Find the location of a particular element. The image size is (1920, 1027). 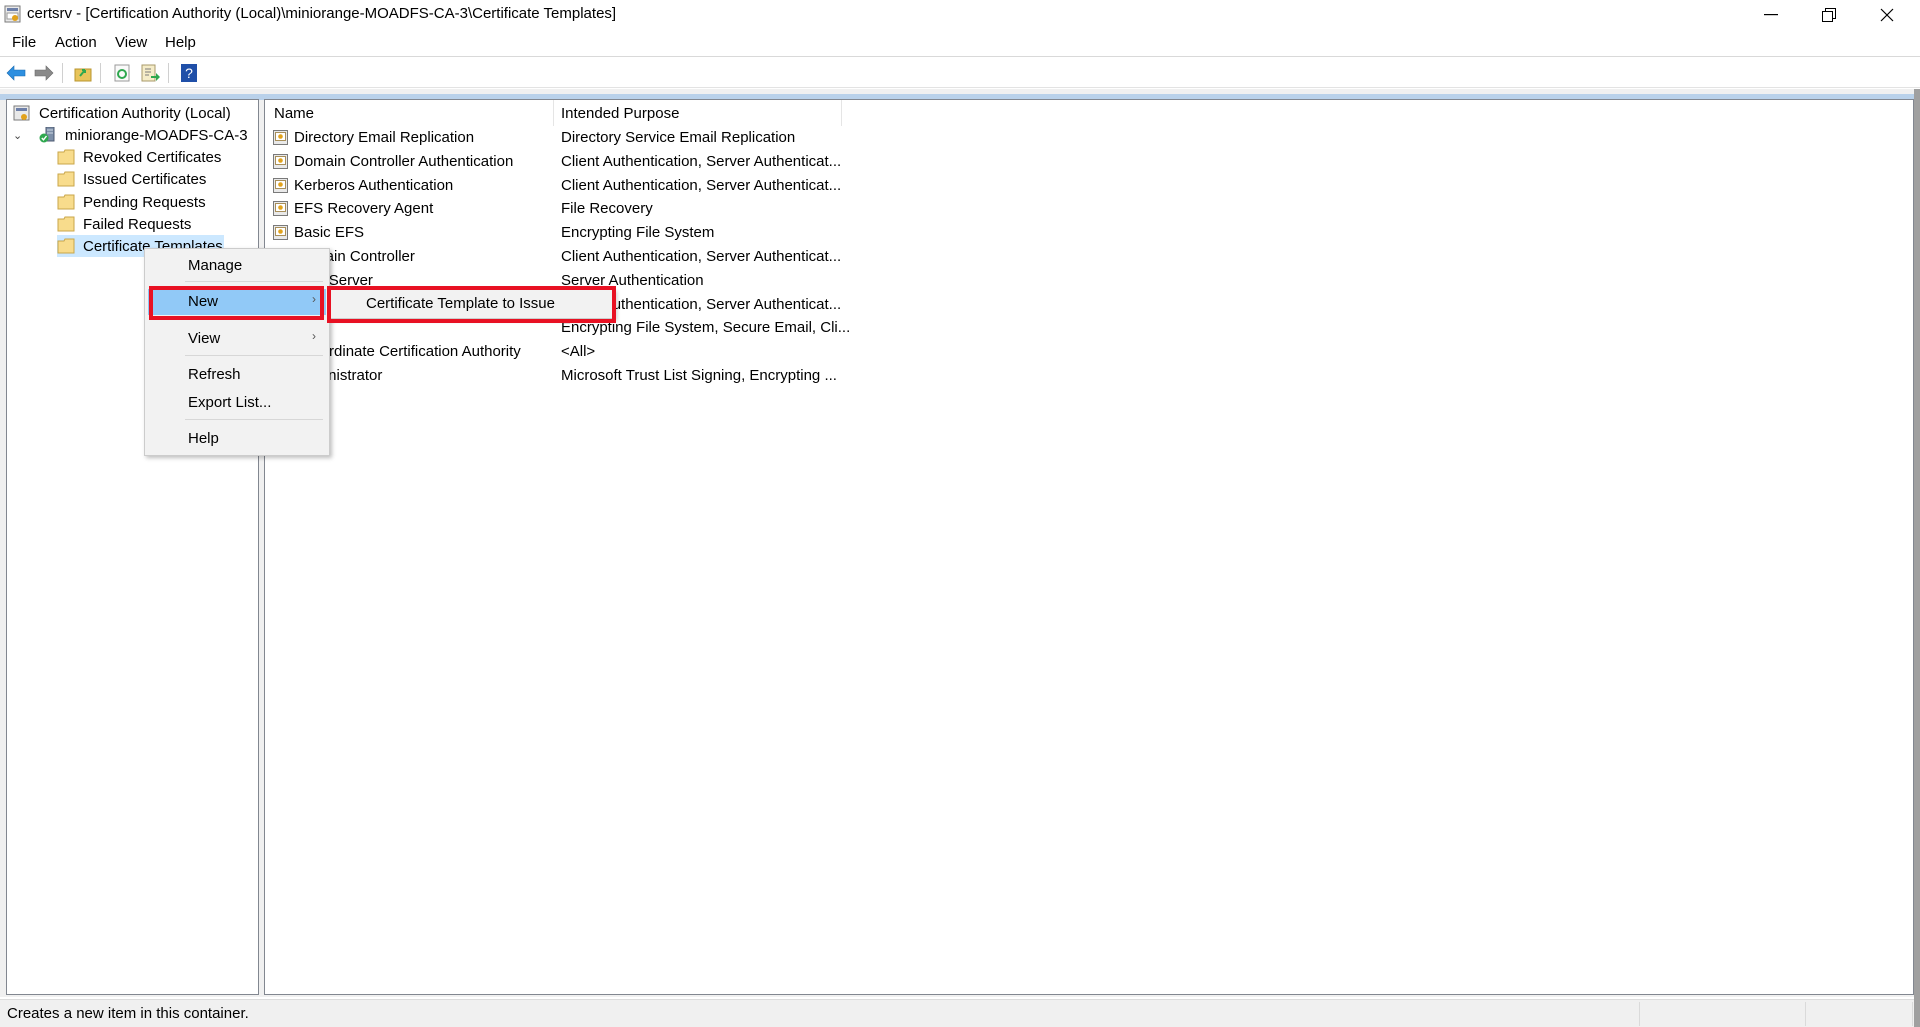

tree-item-pending-requests: Pending Requests is located at coordinates (131, 202).